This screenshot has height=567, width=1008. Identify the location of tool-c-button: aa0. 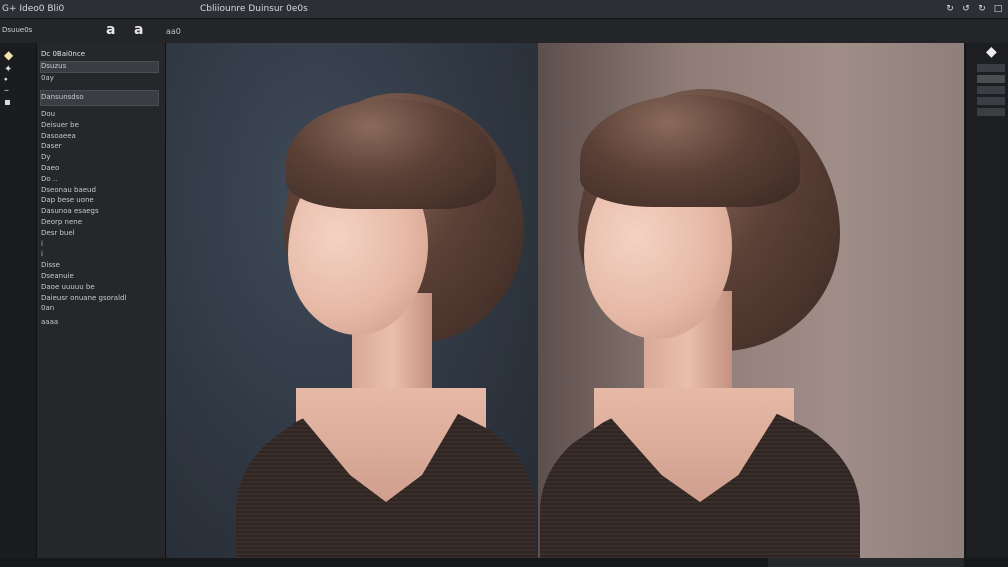
(173, 31).